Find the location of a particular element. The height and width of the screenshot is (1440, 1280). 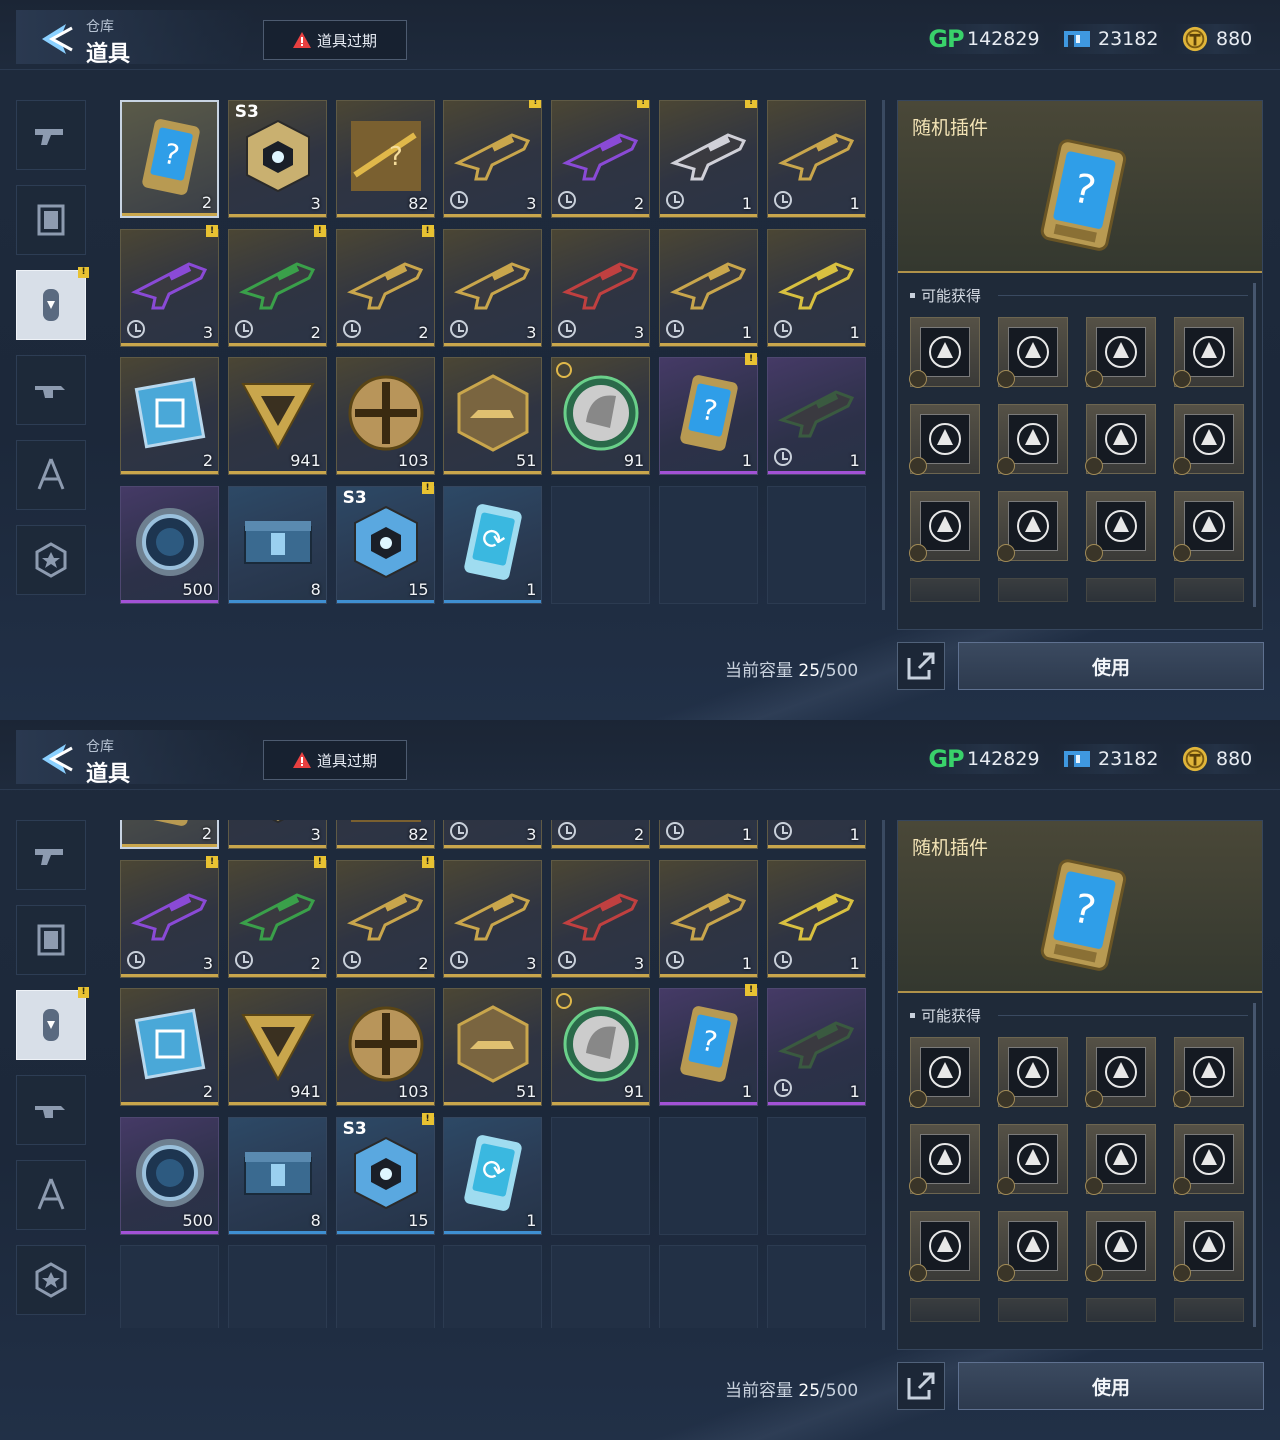

item-slot: ?2 is located at coordinates (169, 834).